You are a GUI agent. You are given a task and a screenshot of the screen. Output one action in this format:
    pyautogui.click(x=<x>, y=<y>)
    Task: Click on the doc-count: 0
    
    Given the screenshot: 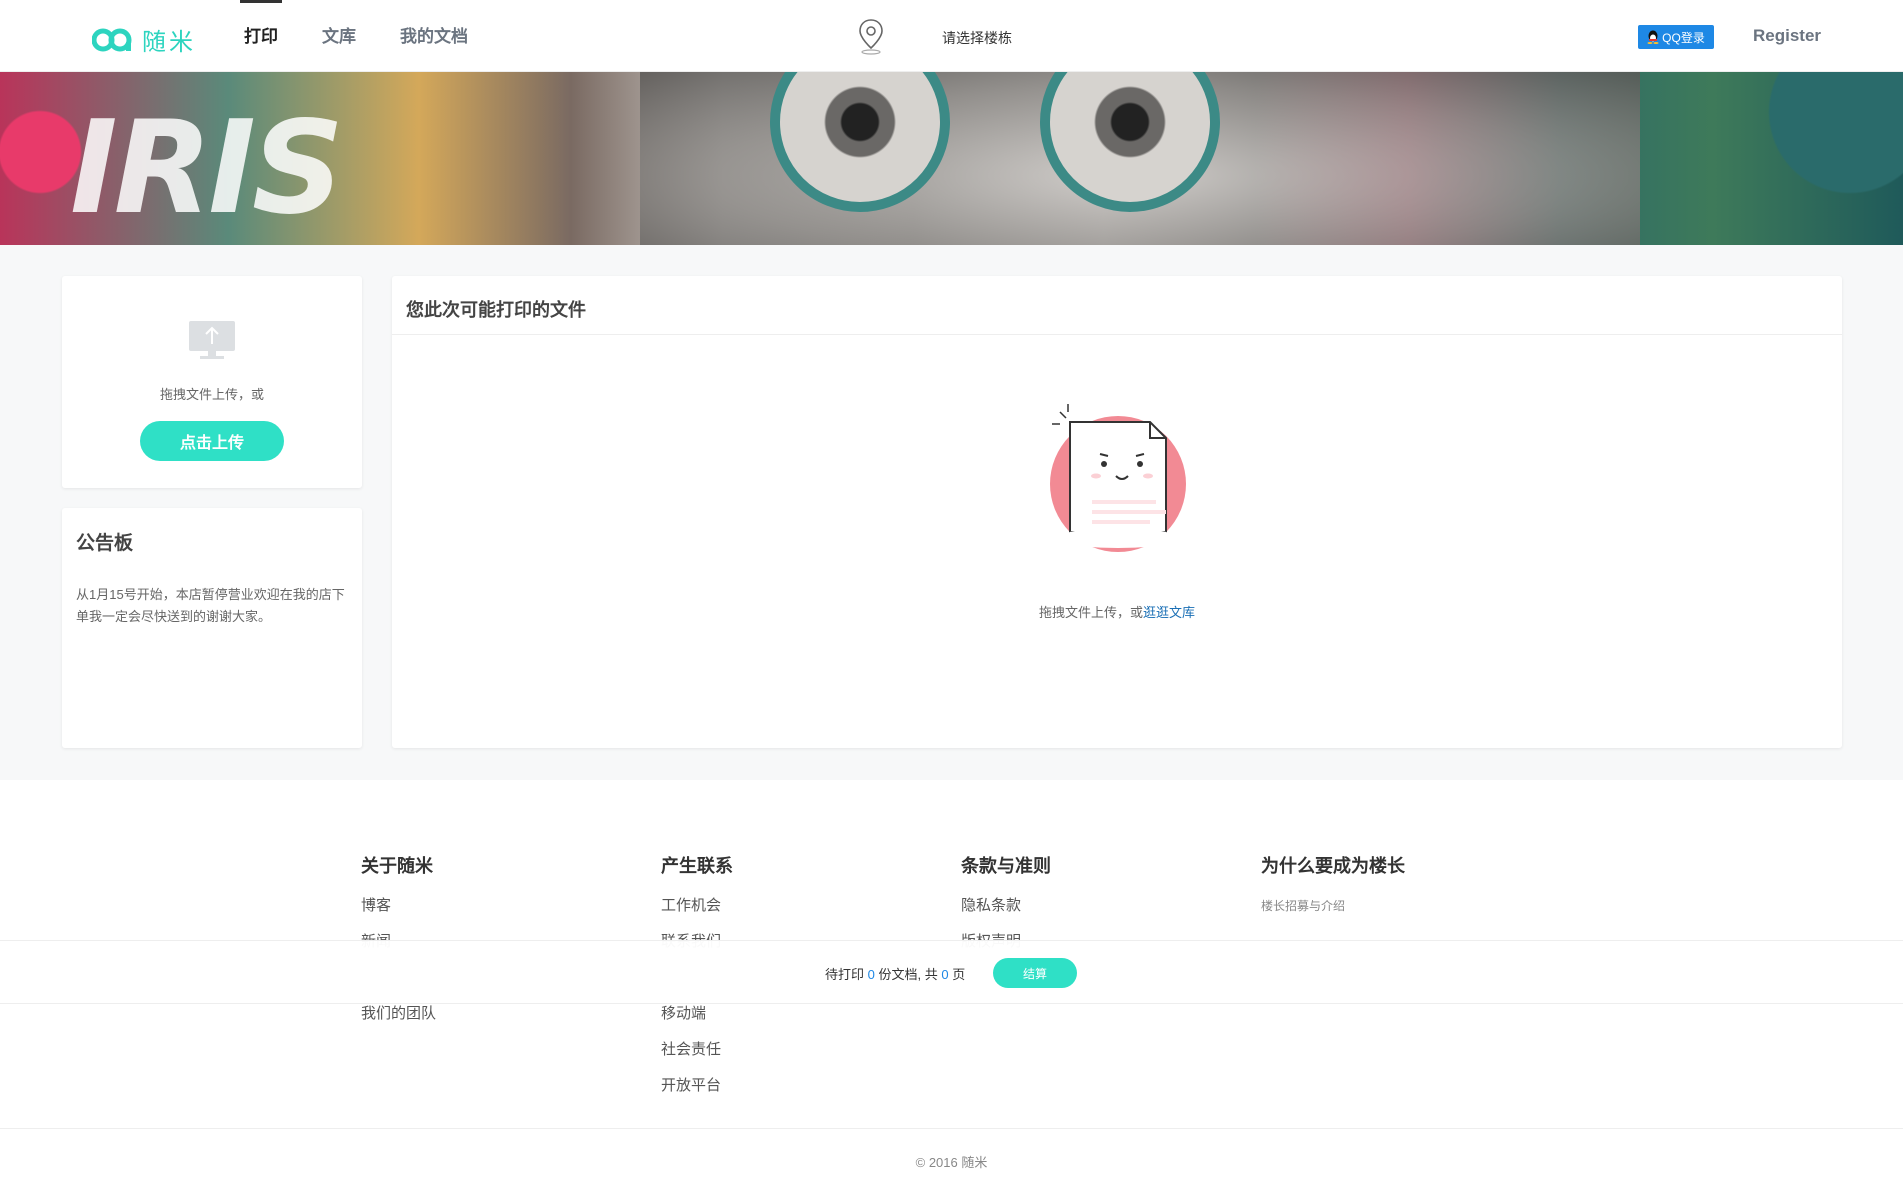 What is the action you would take?
    pyautogui.click(x=871, y=974)
    